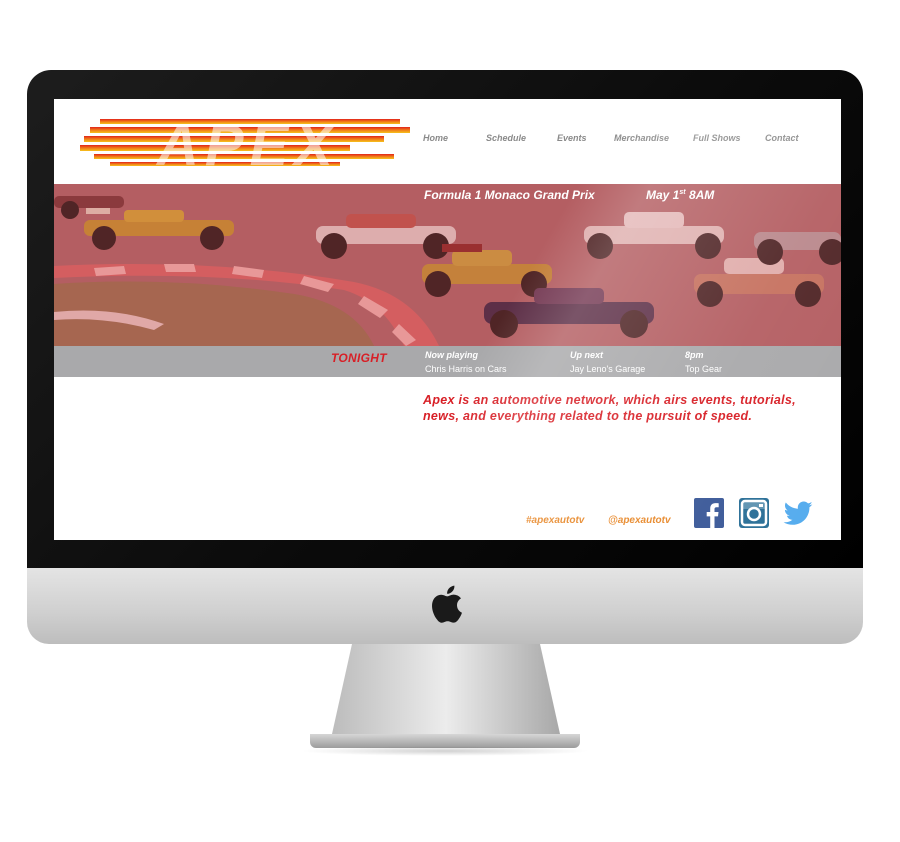 Image resolution: width=900 pixels, height=842 pixels. Describe the element at coordinates (754, 513) in the screenshot. I see `instagram-icon` at that location.